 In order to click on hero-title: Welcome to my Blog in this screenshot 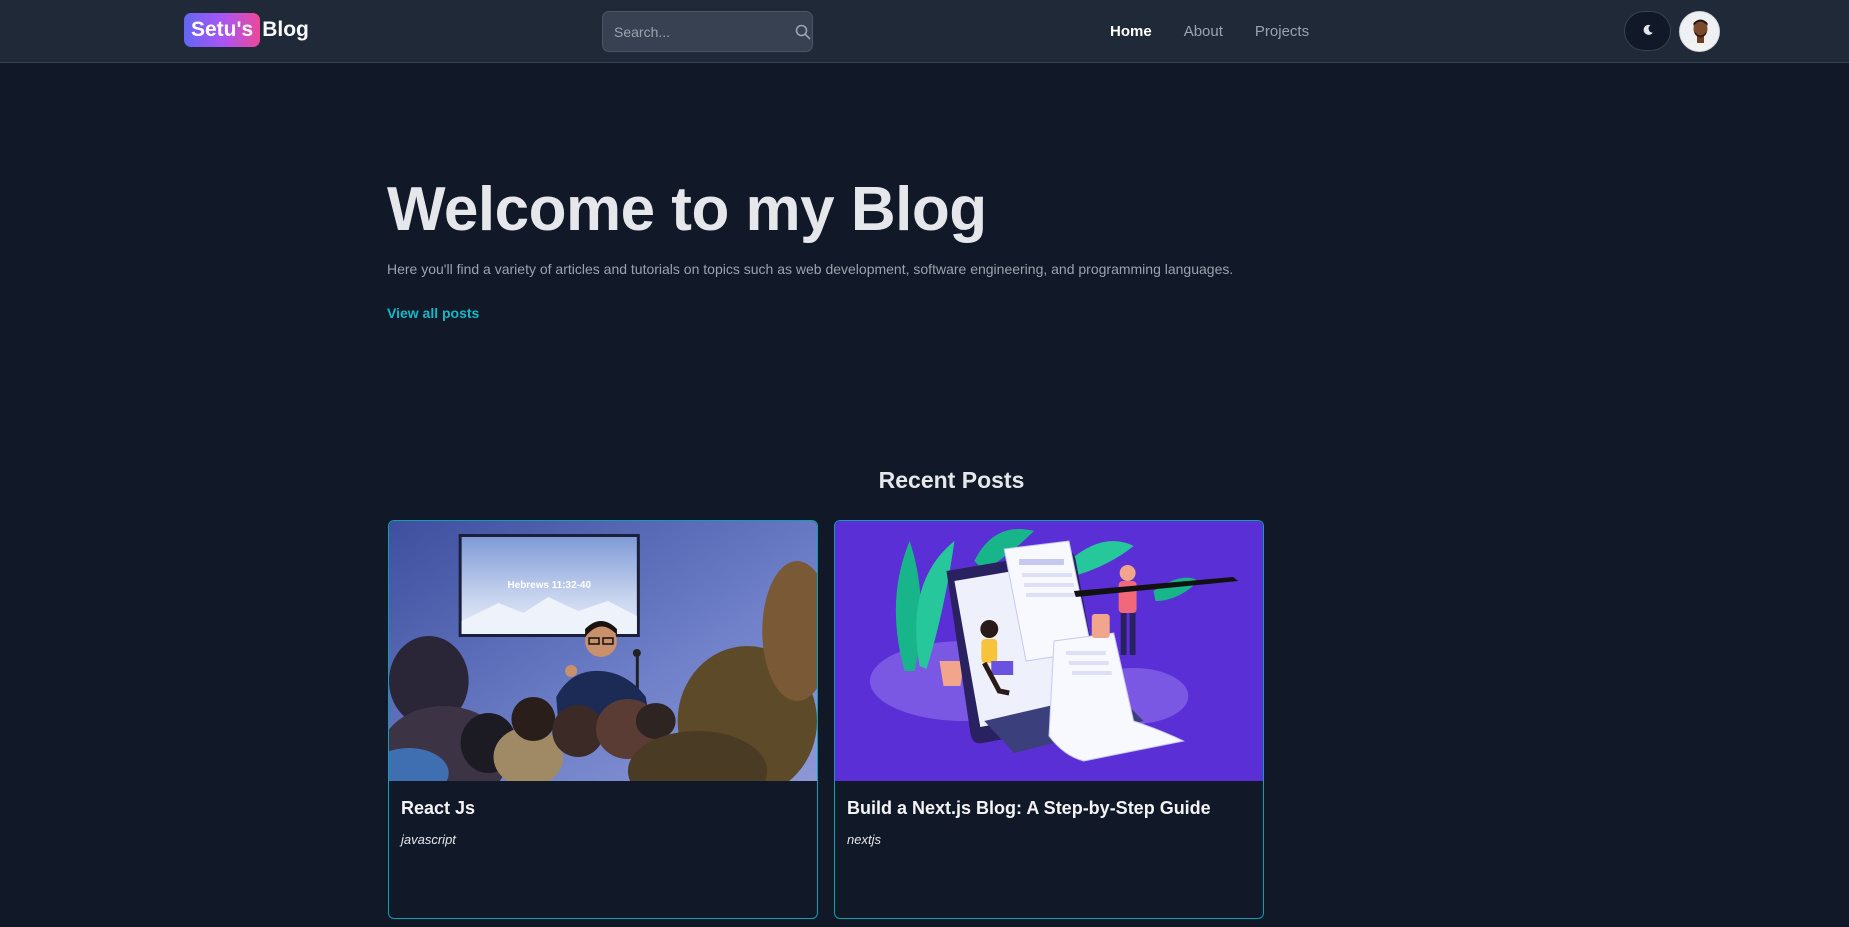, I will do `click(687, 209)`.